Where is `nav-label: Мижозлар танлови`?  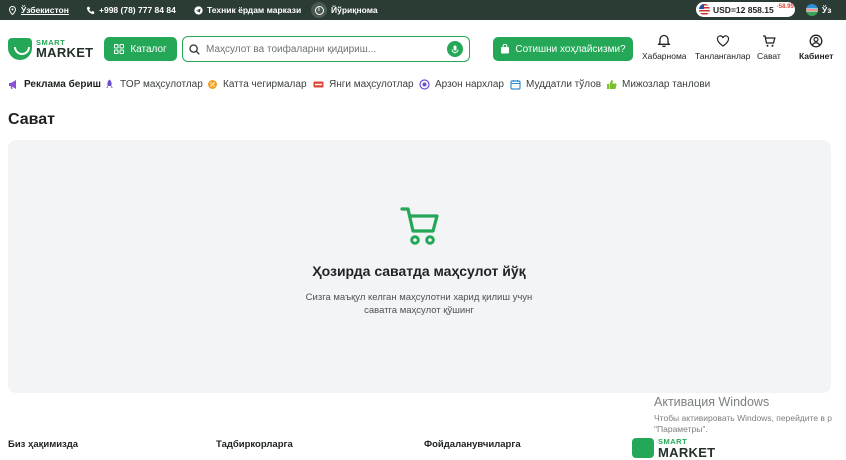 nav-label: Мижозлар танлови is located at coordinates (666, 84).